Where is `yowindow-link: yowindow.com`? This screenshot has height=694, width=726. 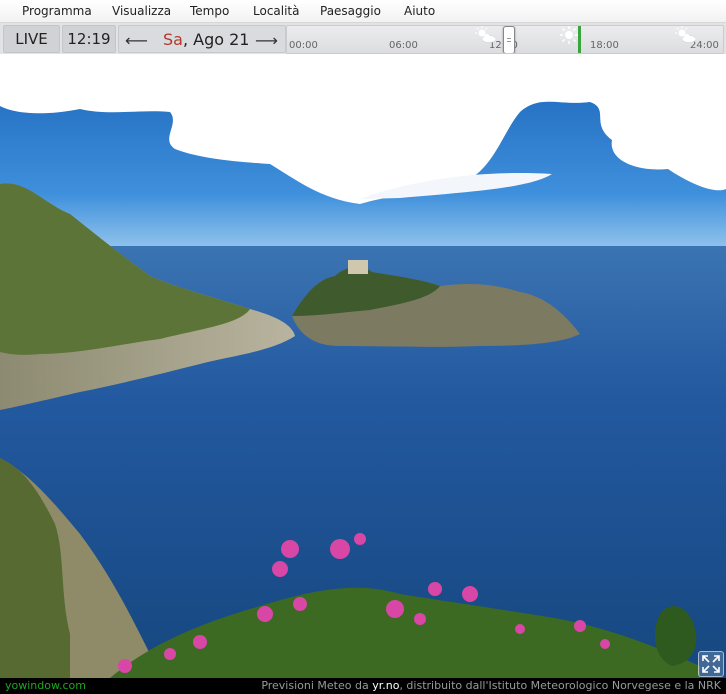 yowindow-link: yowindow.com is located at coordinates (45, 686).